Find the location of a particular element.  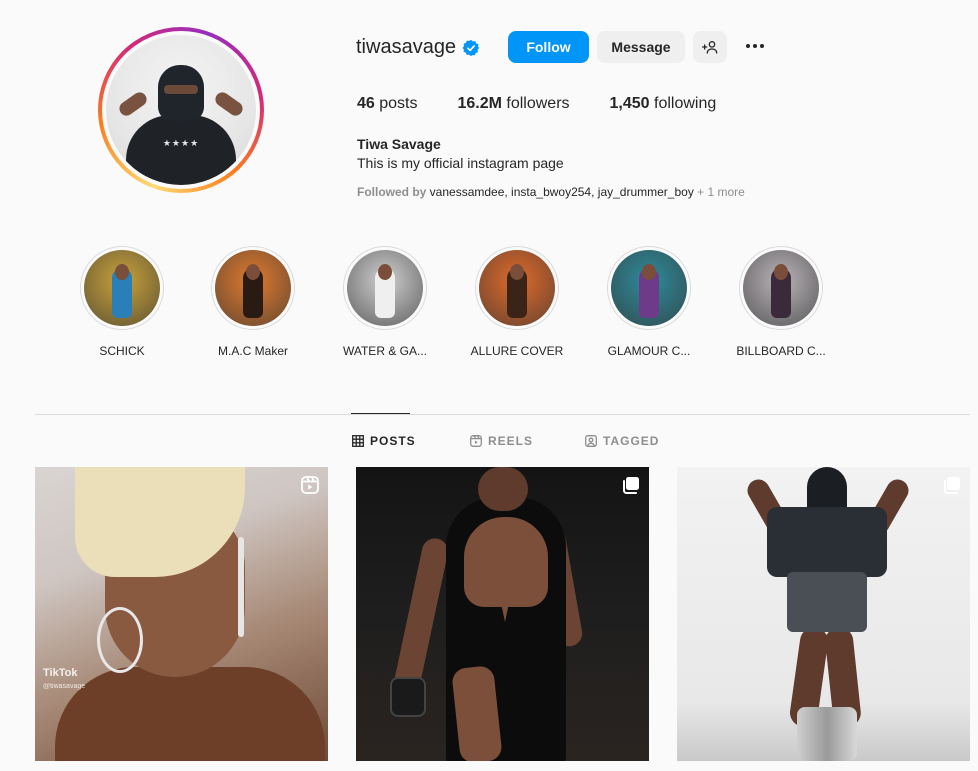

profile-stats: 46 posts 16.2M followers 1,450 following is located at coordinates (556, 104).